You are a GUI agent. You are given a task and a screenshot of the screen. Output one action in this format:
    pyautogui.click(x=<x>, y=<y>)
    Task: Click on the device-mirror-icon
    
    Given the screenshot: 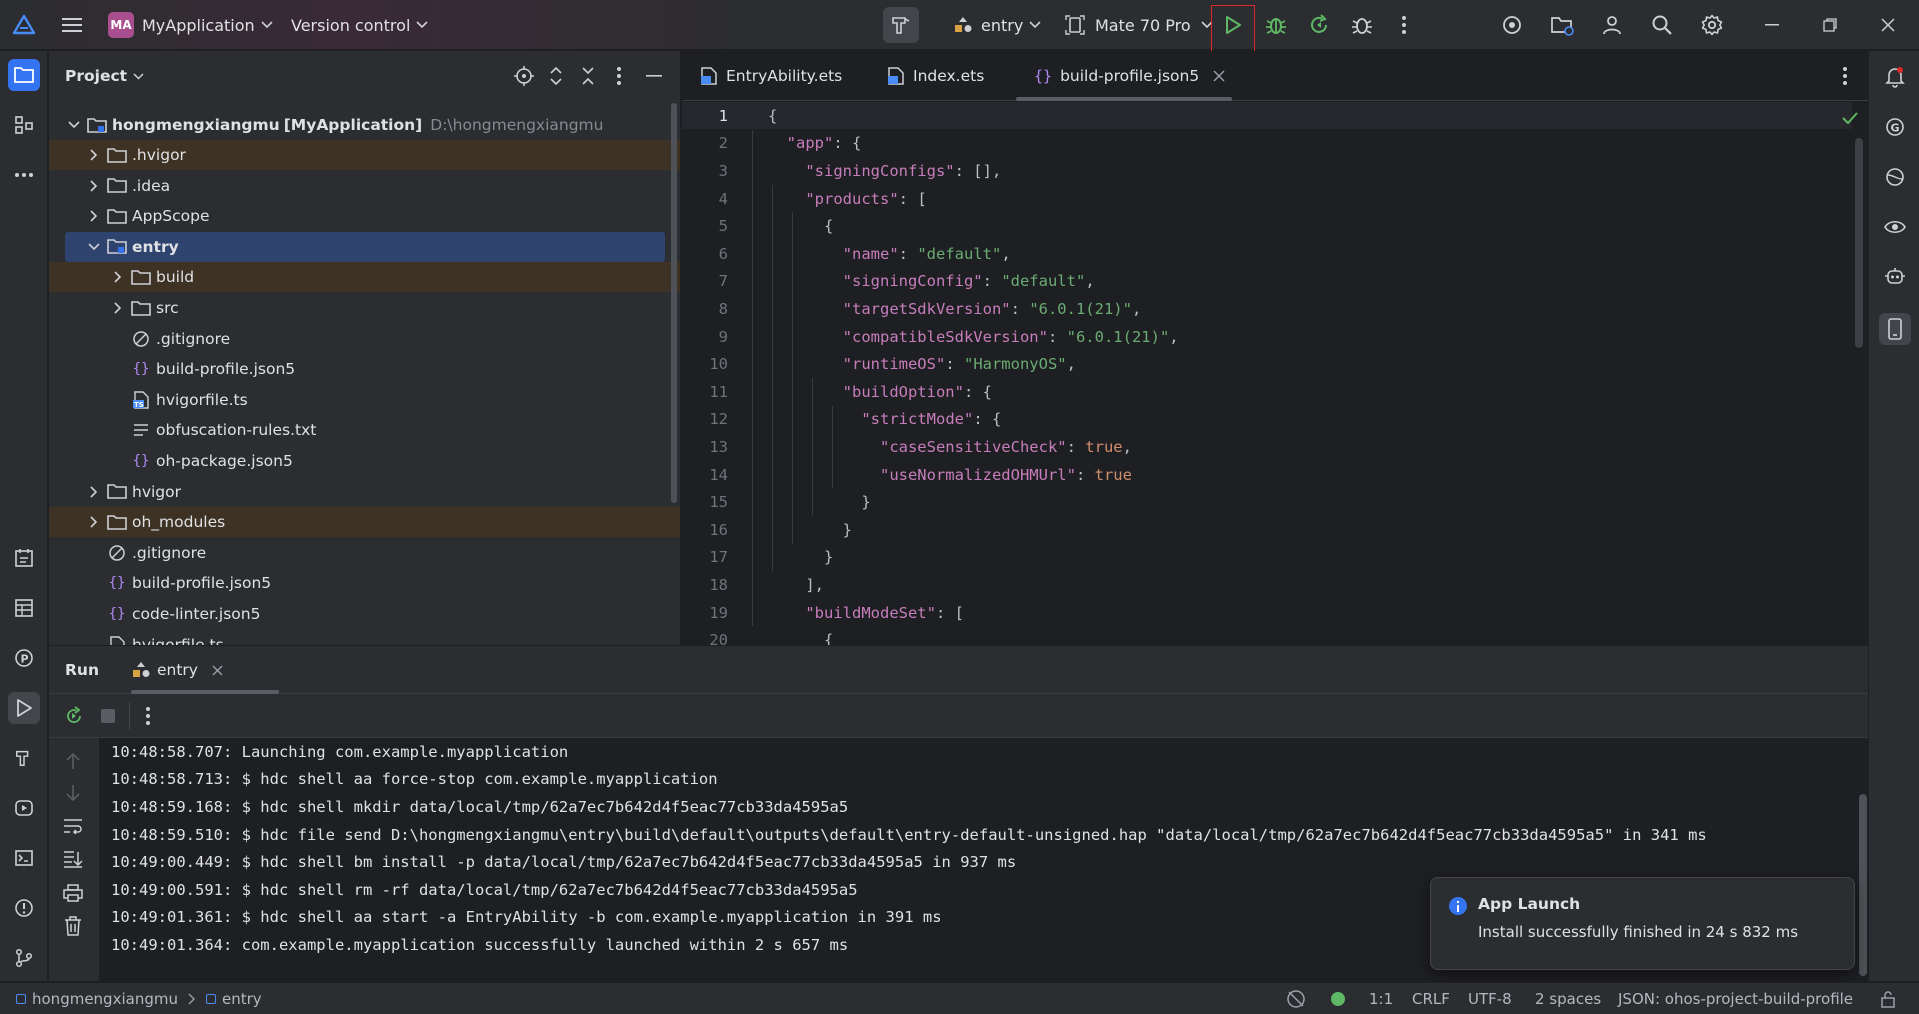 What is the action you would take?
    pyautogui.click(x=1895, y=329)
    